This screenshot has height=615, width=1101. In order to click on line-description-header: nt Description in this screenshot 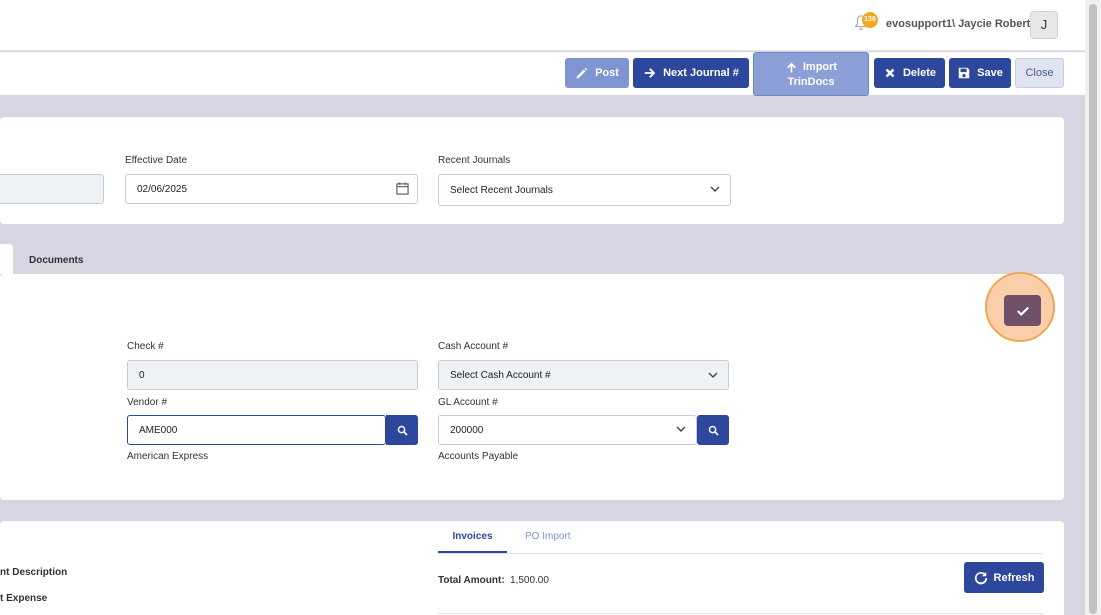, I will do `click(34, 572)`.